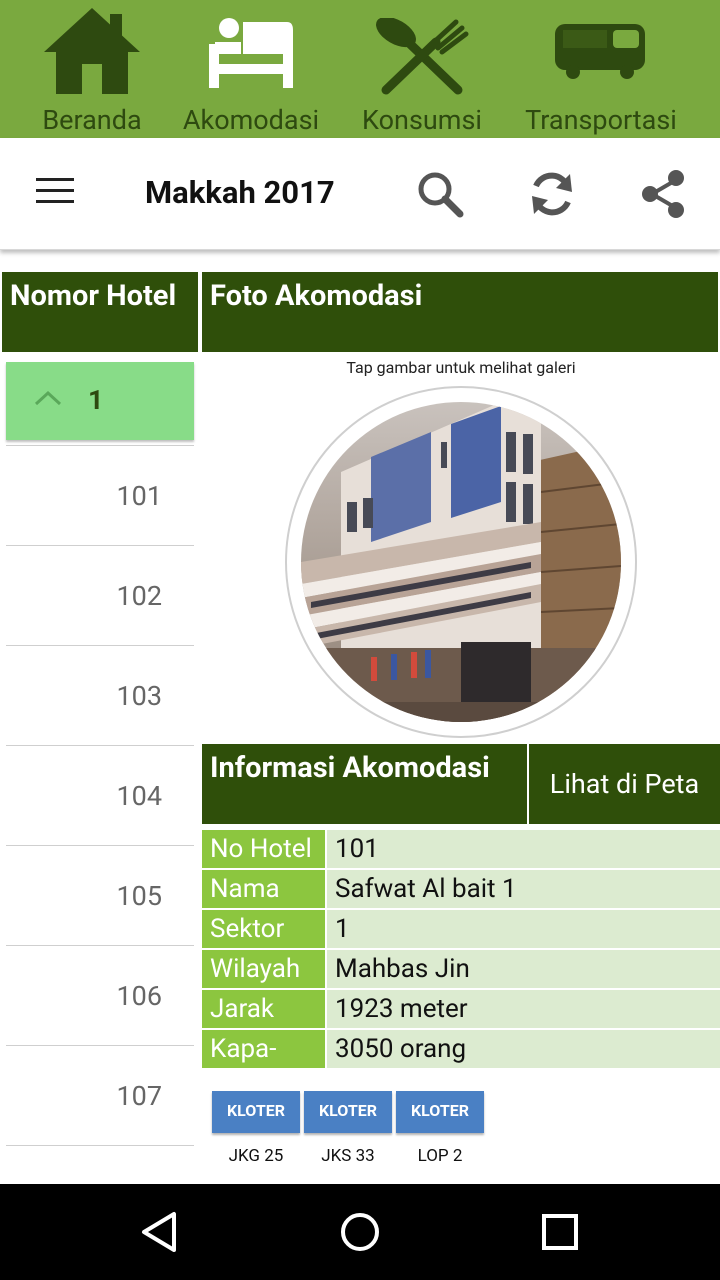 Image resolution: width=720 pixels, height=1280 pixels. I want to click on info-row: No Hotel 101, so click(461, 849).